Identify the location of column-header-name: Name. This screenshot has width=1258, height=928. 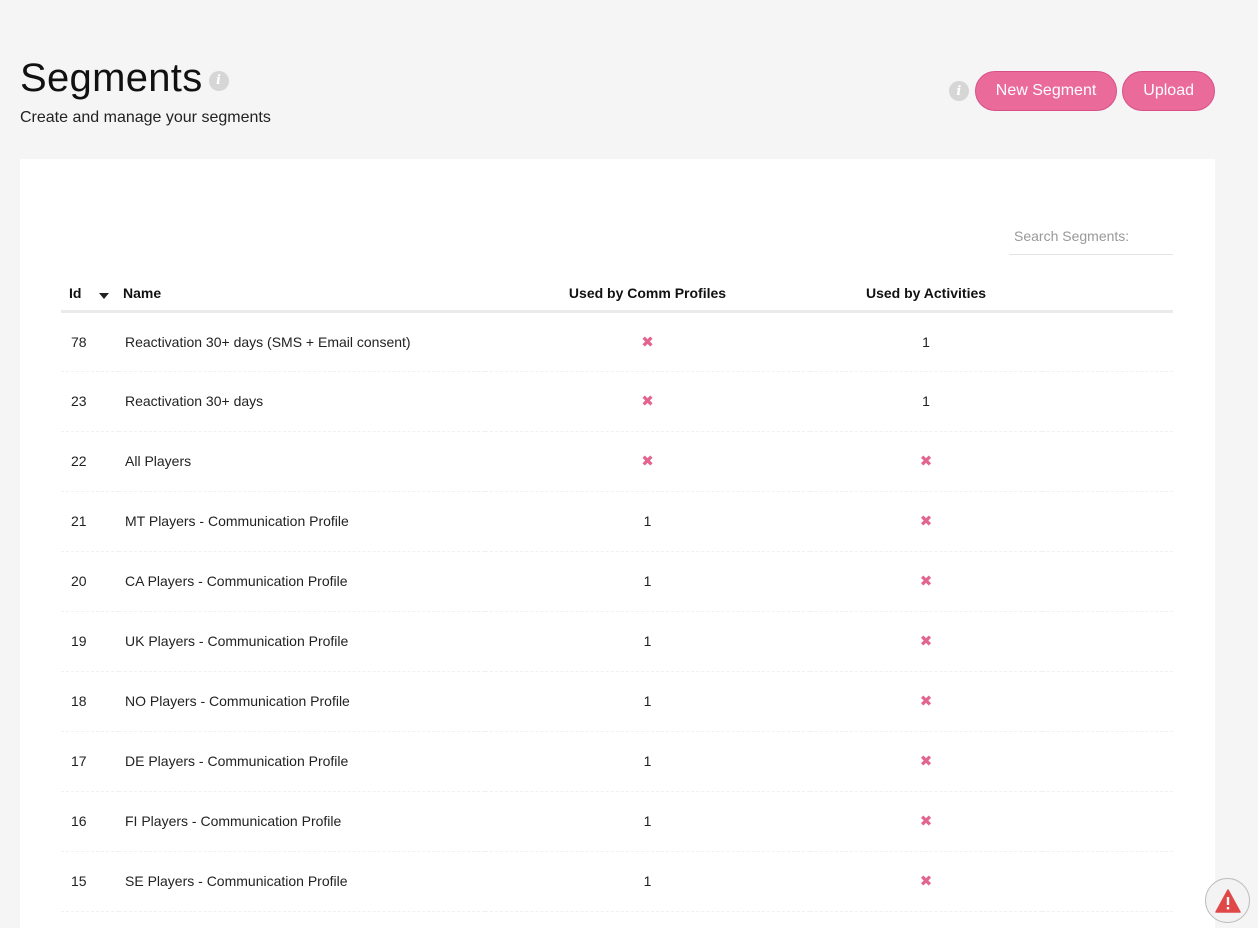
(302, 295).